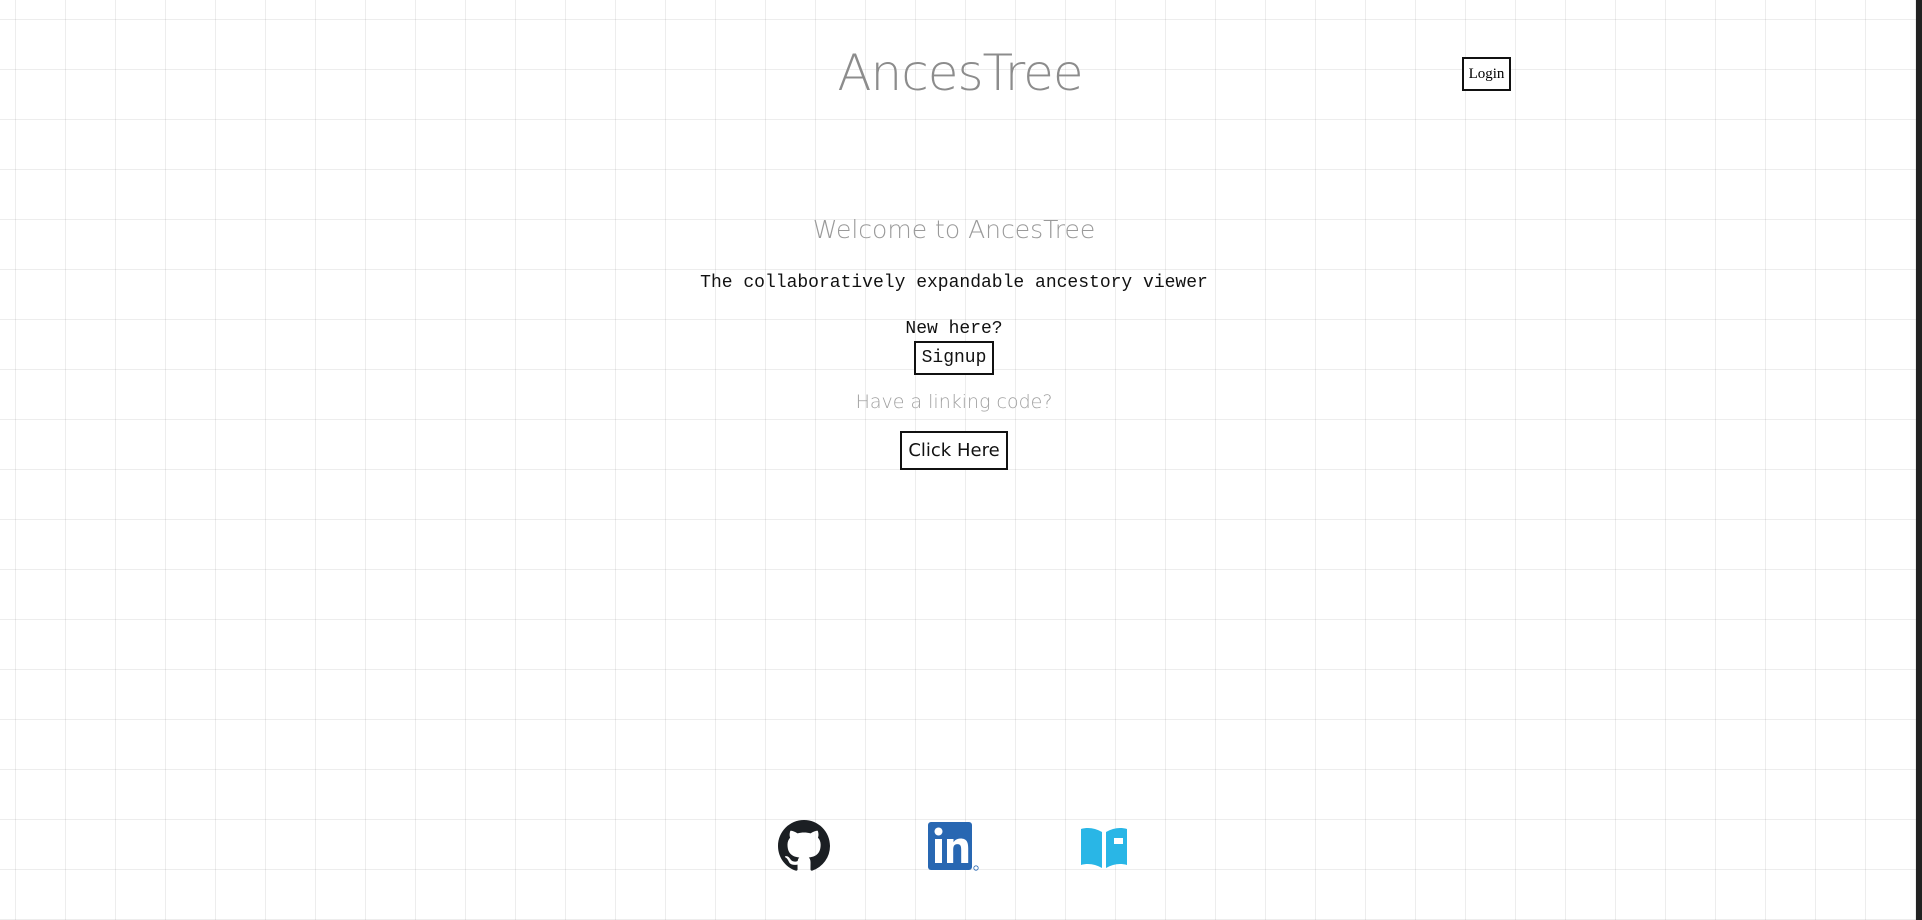 This screenshot has height=920, width=1922. I want to click on new-here-label: New here?, so click(954, 329).